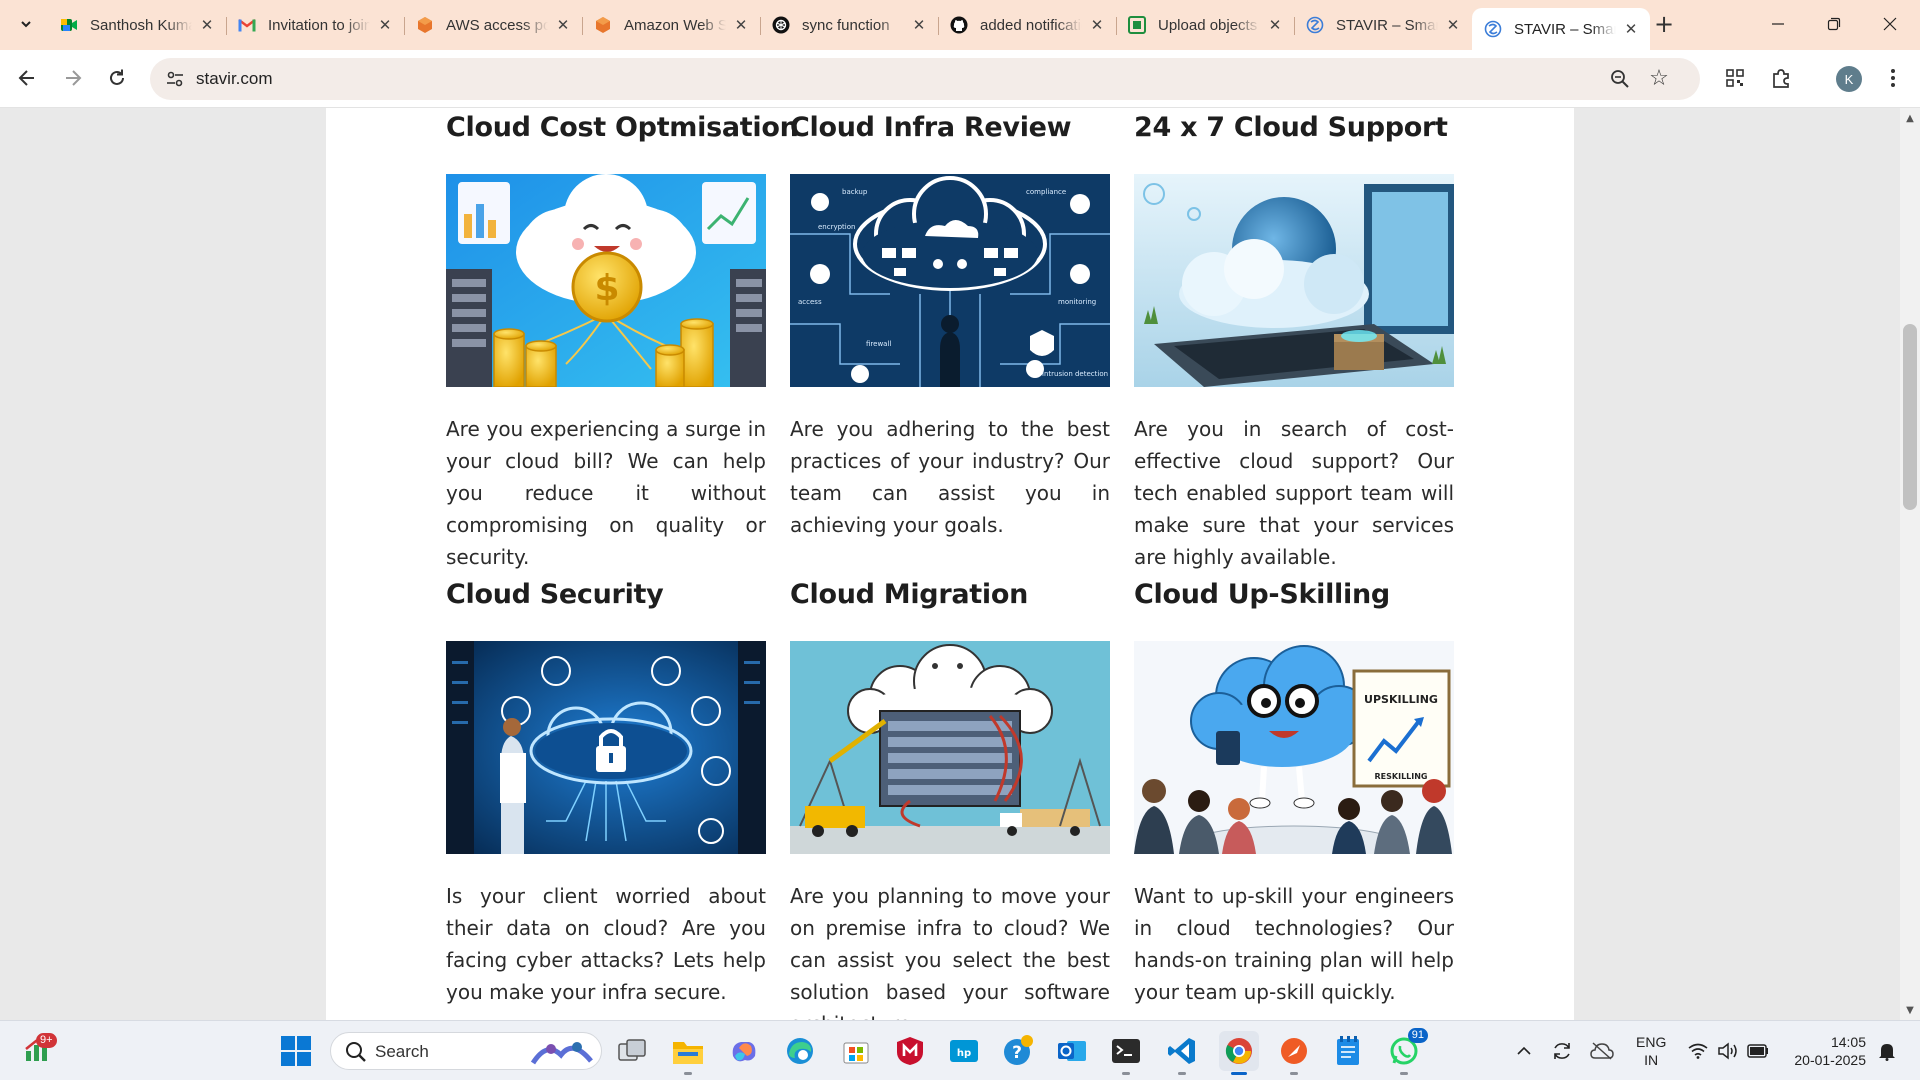  What do you see at coordinates (622, 127) in the screenshot?
I see `service-title: Cloud Cost Optmisation` at bounding box center [622, 127].